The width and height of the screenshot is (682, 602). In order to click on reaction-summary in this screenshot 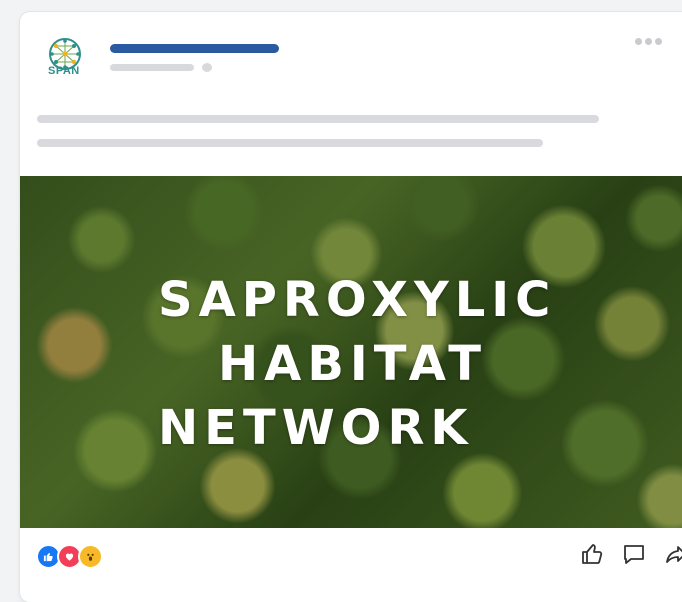, I will do `click(69, 556)`.